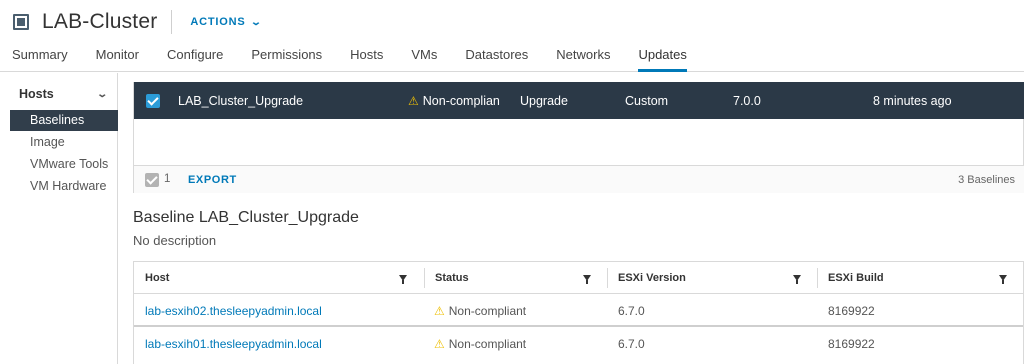 The height and width of the screenshot is (364, 1024). What do you see at coordinates (212, 180) in the screenshot?
I see `export-button: EXPORT` at bounding box center [212, 180].